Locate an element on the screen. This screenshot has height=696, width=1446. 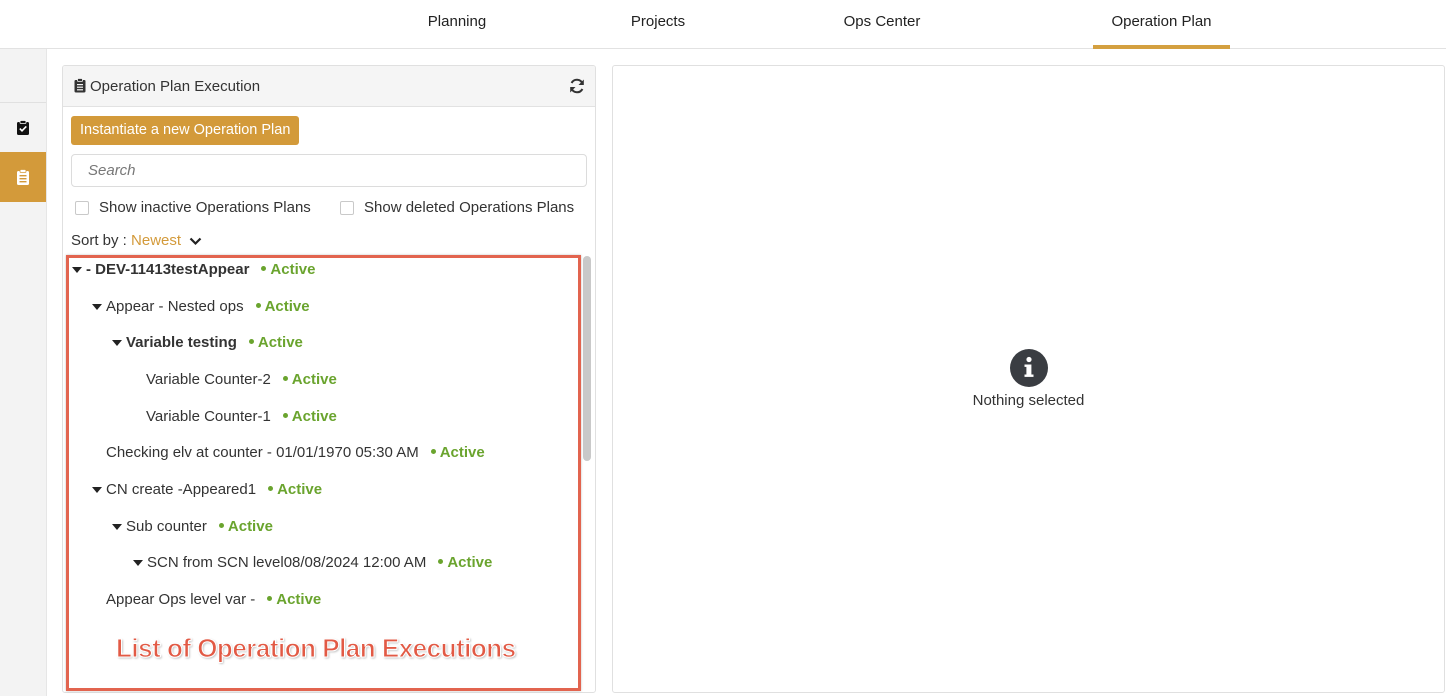
tree-item-name: Variable Counter-1 is located at coordinates (208, 416).